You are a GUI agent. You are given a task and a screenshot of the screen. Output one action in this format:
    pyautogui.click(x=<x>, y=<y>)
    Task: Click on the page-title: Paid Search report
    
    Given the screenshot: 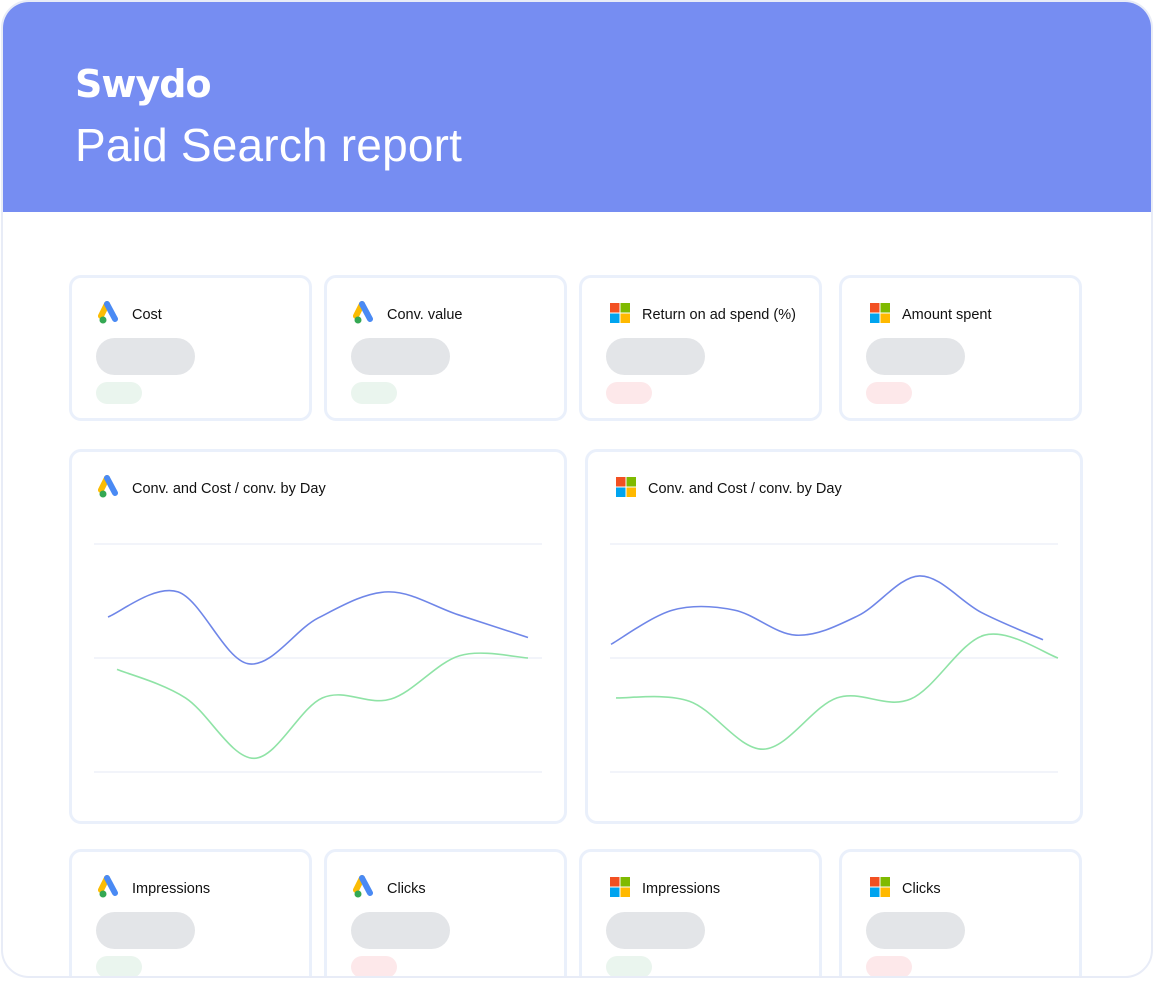 What is the action you would take?
    pyautogui.click(x=269, y=145)
    